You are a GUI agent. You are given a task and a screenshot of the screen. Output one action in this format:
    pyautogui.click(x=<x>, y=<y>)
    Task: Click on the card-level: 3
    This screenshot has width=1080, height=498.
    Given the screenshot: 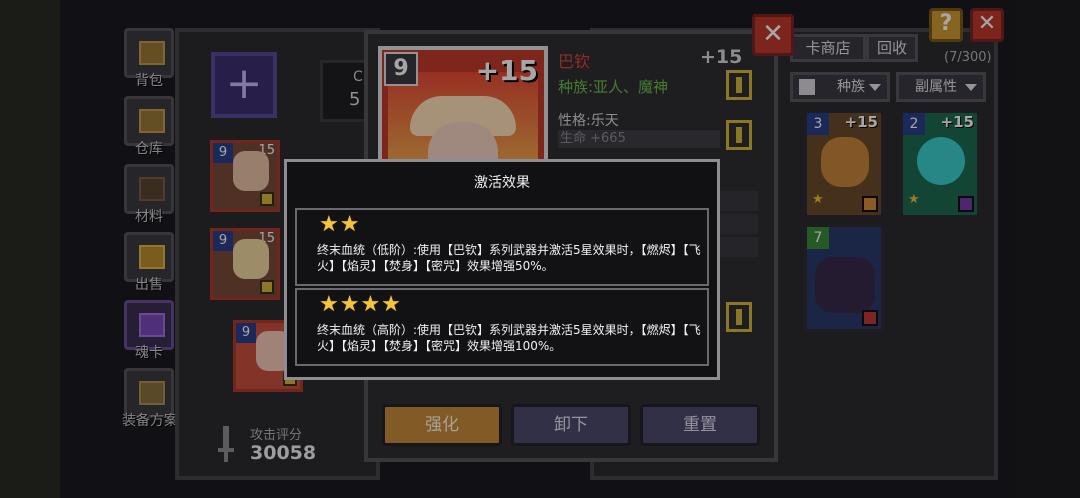 What is the action you would take?
    pyautogui.click(x=818, y=124)
    